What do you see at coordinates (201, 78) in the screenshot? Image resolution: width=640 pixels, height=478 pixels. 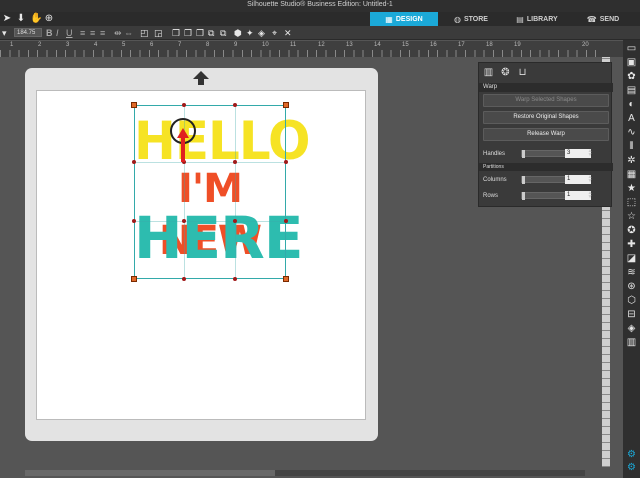 I see `feed-direction-arrow-icon` at bounding box center [201, 78].